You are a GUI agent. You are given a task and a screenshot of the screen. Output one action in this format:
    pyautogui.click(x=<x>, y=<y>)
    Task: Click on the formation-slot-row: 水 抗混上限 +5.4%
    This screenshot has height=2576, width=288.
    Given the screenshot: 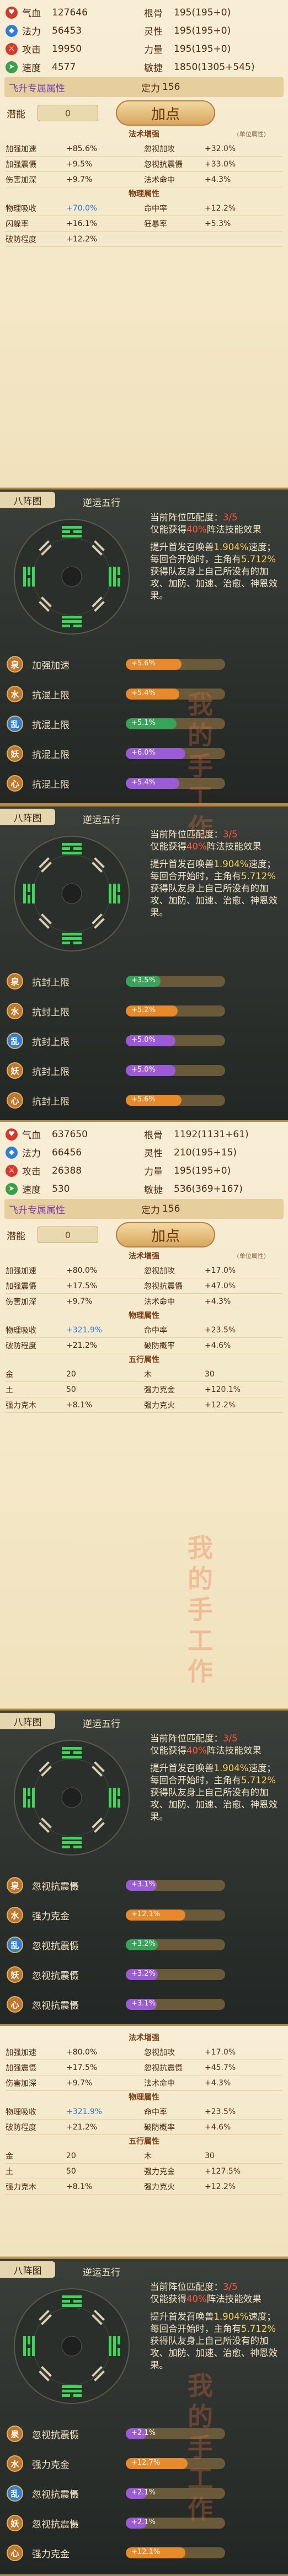 What is the action you would take?
    pyautogui.click(x=144, y=694)
    